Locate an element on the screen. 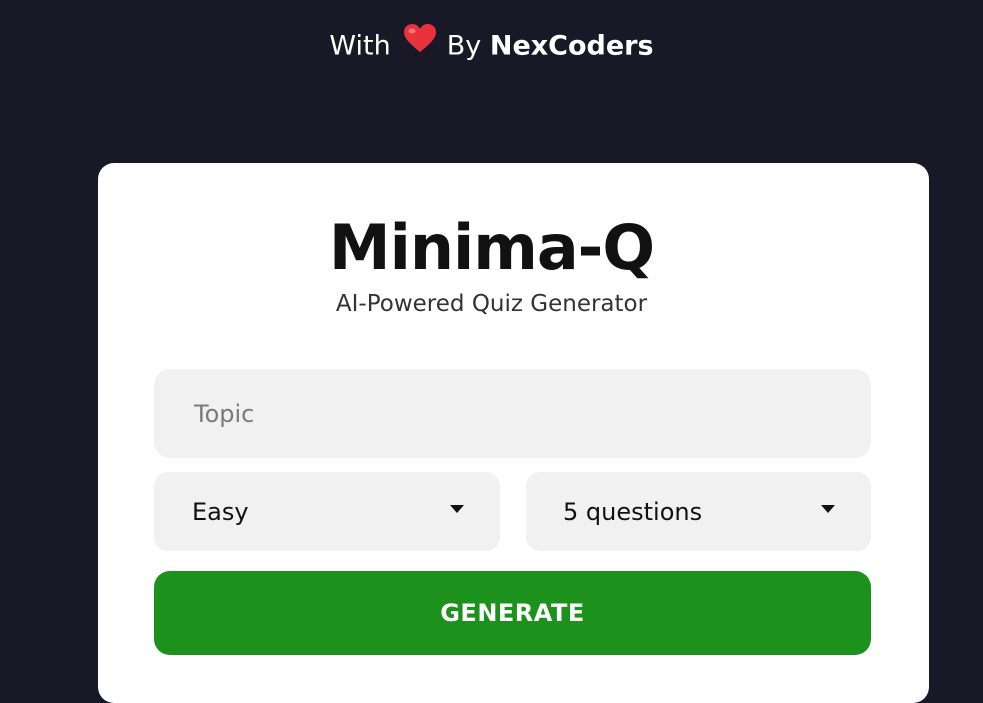  difficulty-value: Easy is located at coordinates (220, 511).